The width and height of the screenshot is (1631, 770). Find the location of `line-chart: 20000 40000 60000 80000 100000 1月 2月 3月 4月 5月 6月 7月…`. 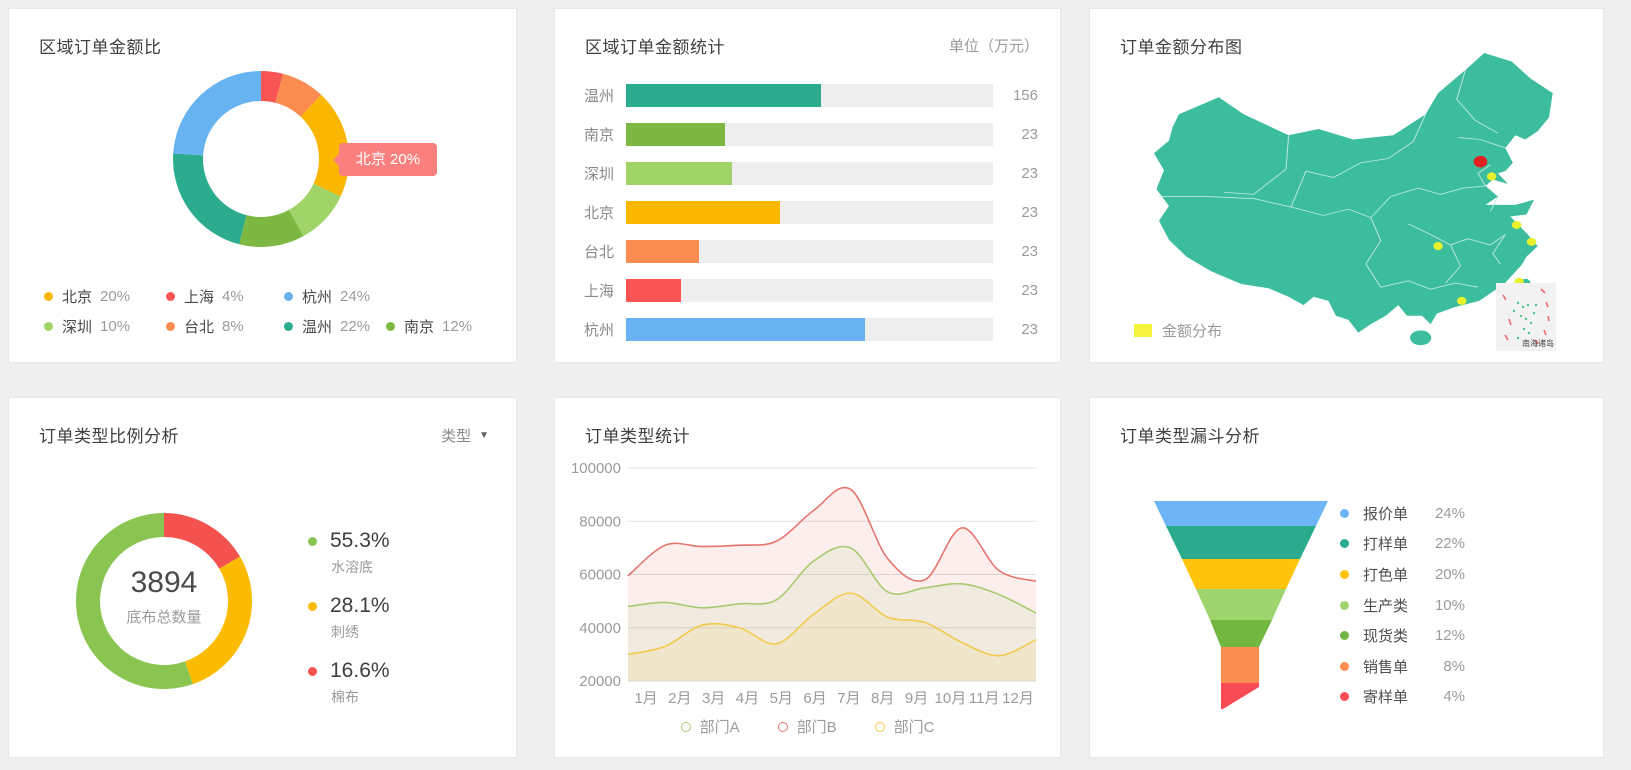

line-chart: 20000 40000 60000 80000 100000 1月 2月 3月 4月 5月 6月 7月… is located at coordinates (807, 577).